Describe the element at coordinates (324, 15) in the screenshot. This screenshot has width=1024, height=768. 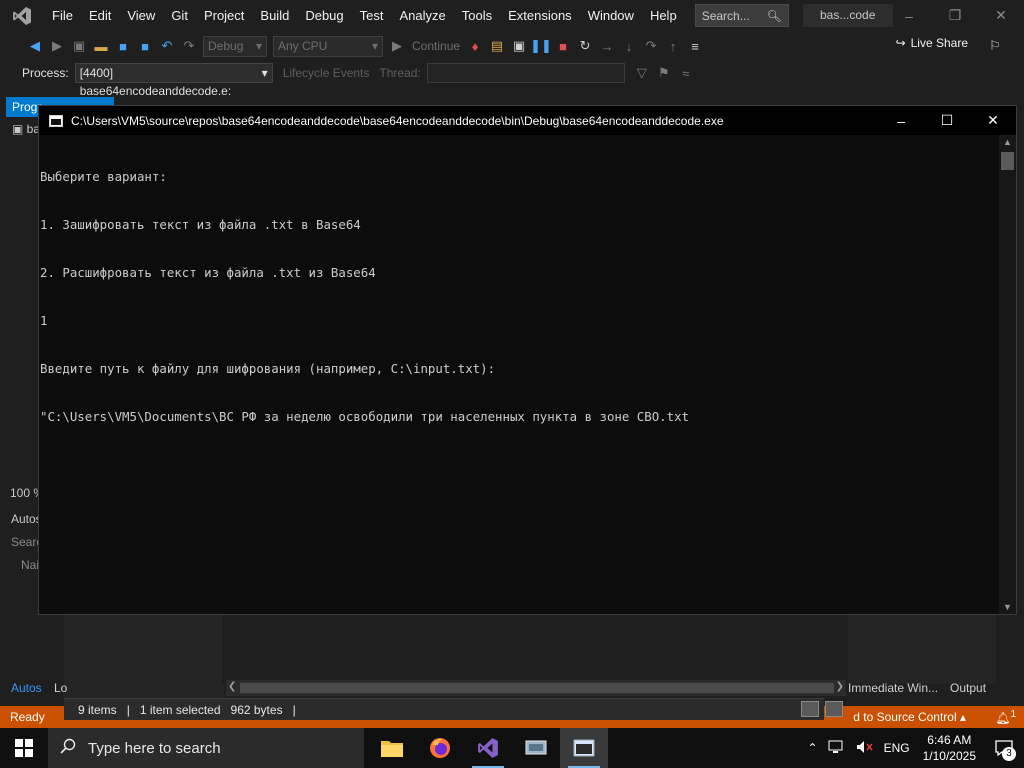
I see `menu-debug: Debug` at that location.